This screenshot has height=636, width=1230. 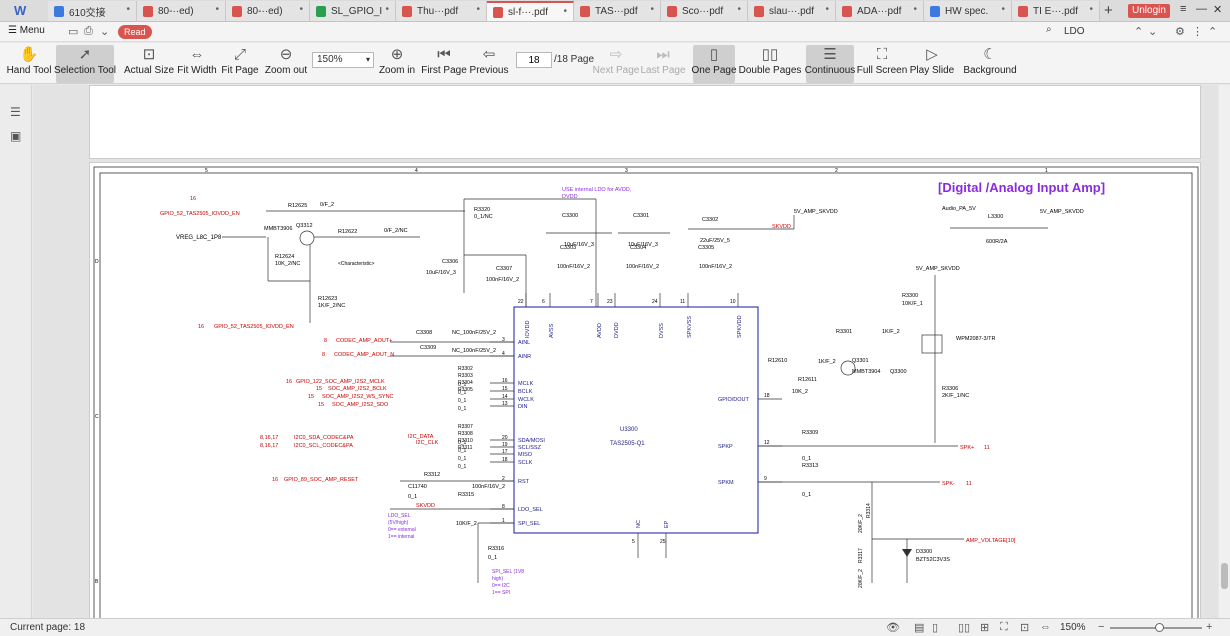 I want to click on zoom-select: 150% ▾, so click(x=343, y=60).